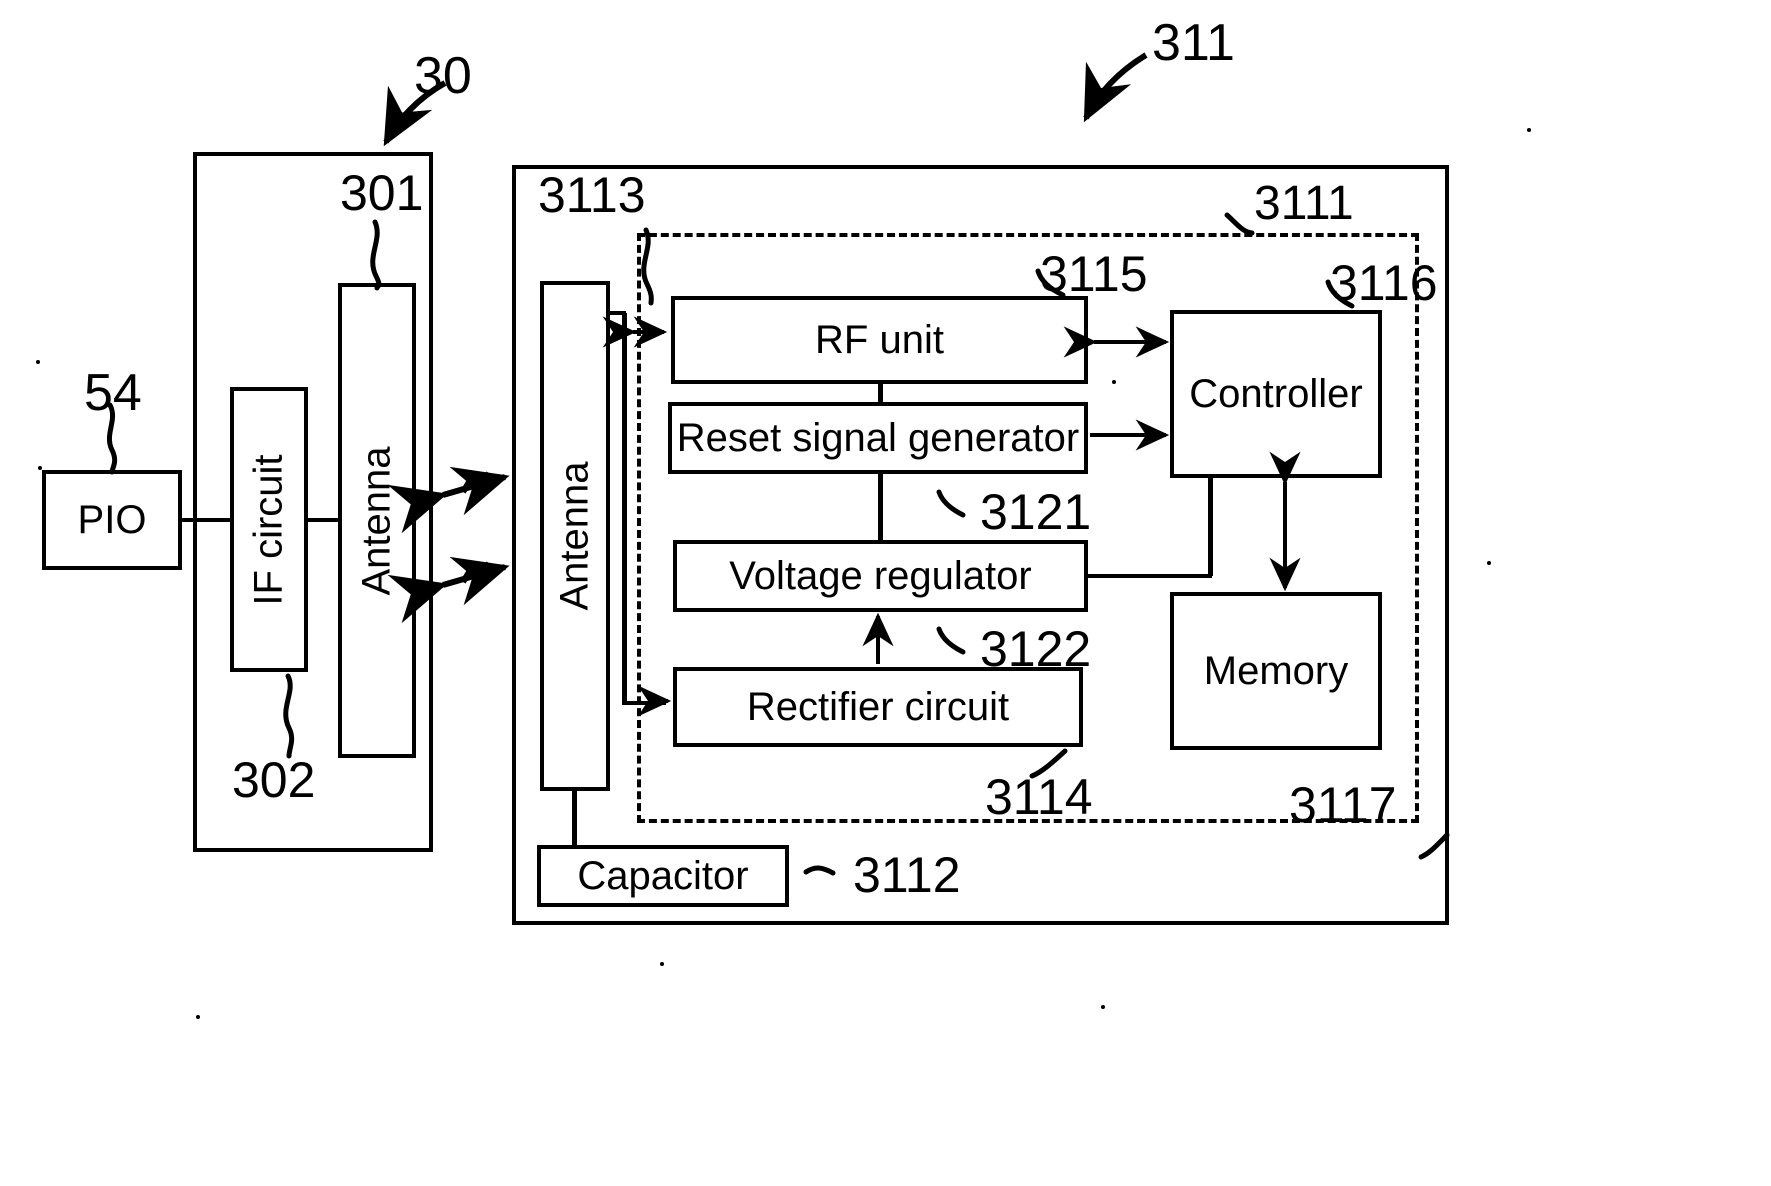  What do you see at coordinates (382, 193) in the screenshot?
I see `refnum-301: 301` at bounding box center [382, 193].